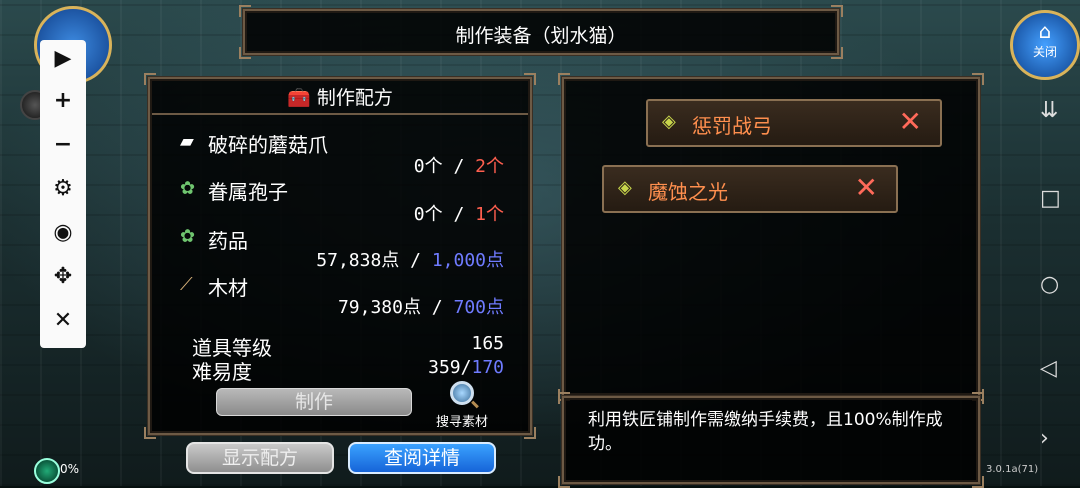  Describe the element at coordinates (1049, 284) in the screenshot. I see `home-circle-icon: ○` at that location.